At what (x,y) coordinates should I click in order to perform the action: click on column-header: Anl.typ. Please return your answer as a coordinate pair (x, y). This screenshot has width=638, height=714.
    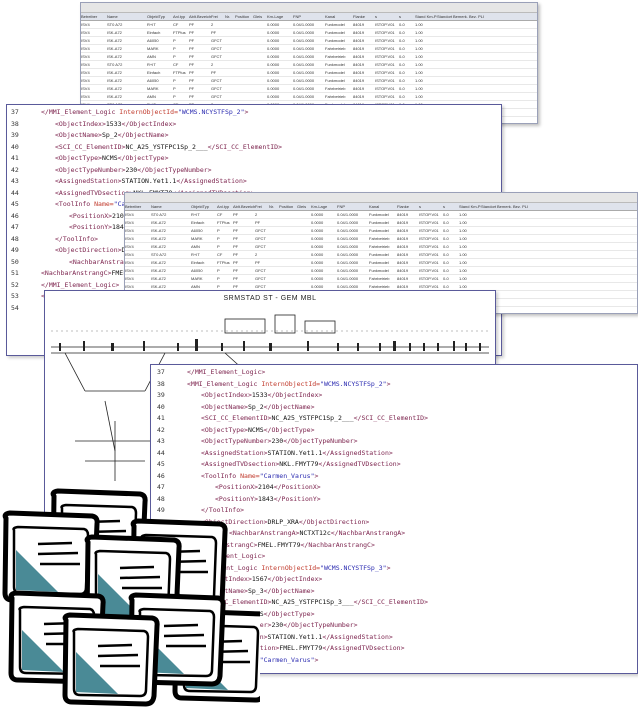
    Looking at the image, I should click on (181, 16).